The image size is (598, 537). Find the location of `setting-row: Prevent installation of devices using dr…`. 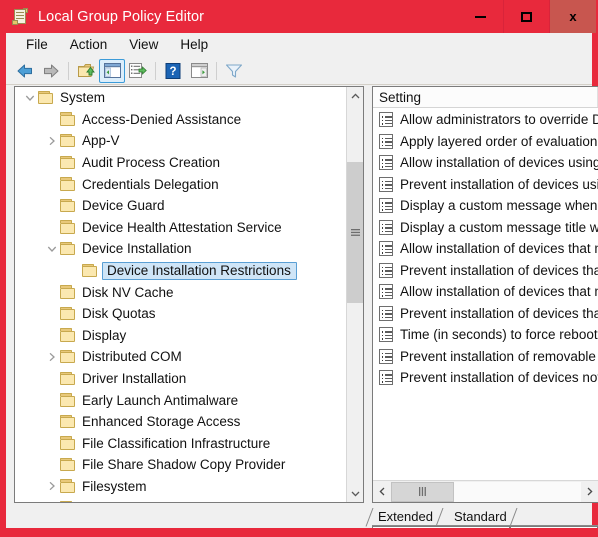

setting-row: Prevent installation of devices using dr… is located at coordinates (485, 185).